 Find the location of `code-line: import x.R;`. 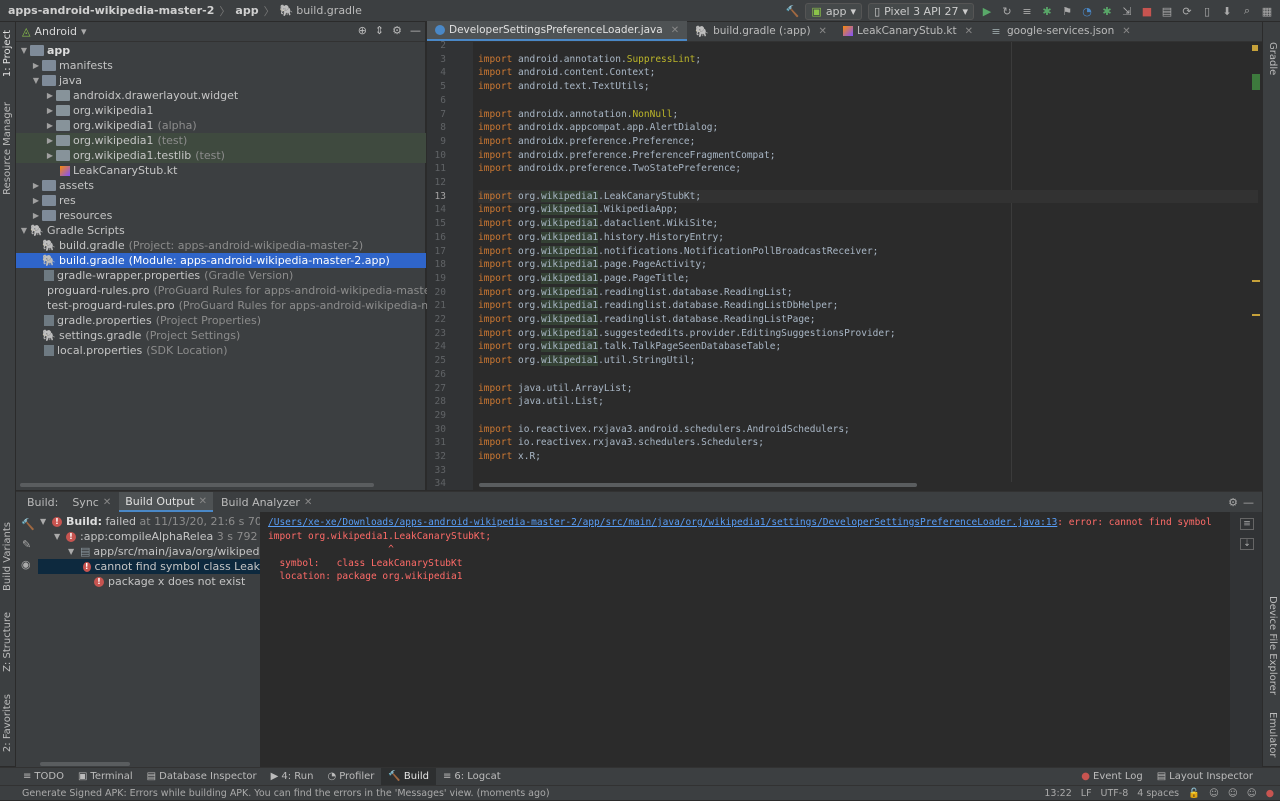

code-line: import x.R; is located at coordinates (509, 457).